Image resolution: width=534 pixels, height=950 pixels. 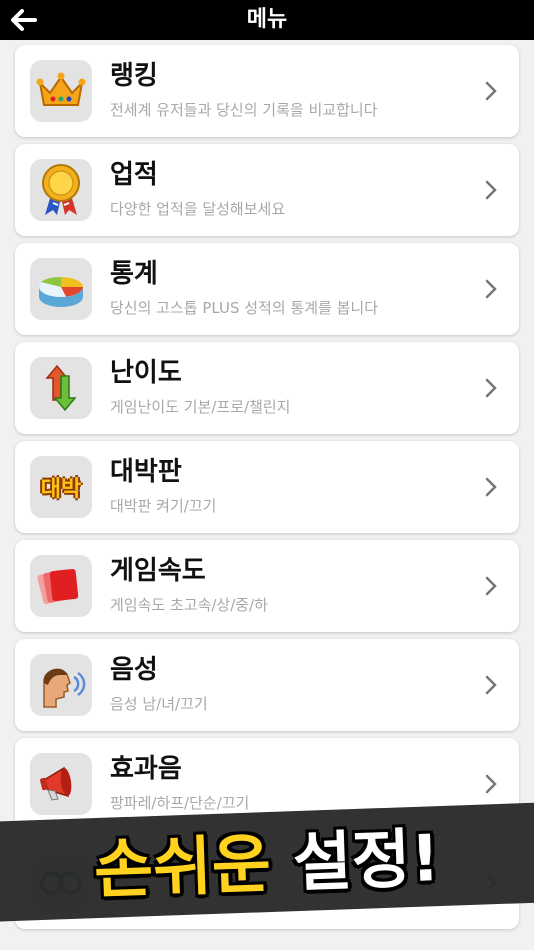 What do you see at coordinates (366, 861) in the screenshot?
I see `promo-text-white: 설정!` at bounding box center [366, 861].